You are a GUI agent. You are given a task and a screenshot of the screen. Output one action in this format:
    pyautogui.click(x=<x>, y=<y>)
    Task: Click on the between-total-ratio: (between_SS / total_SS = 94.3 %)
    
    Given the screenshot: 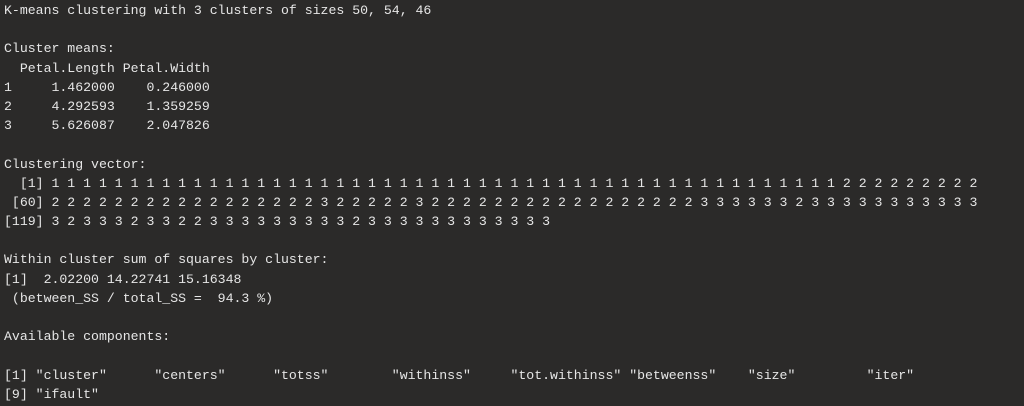 What is the action you would take?
    pyautogui.click(x=139, y=298)
    